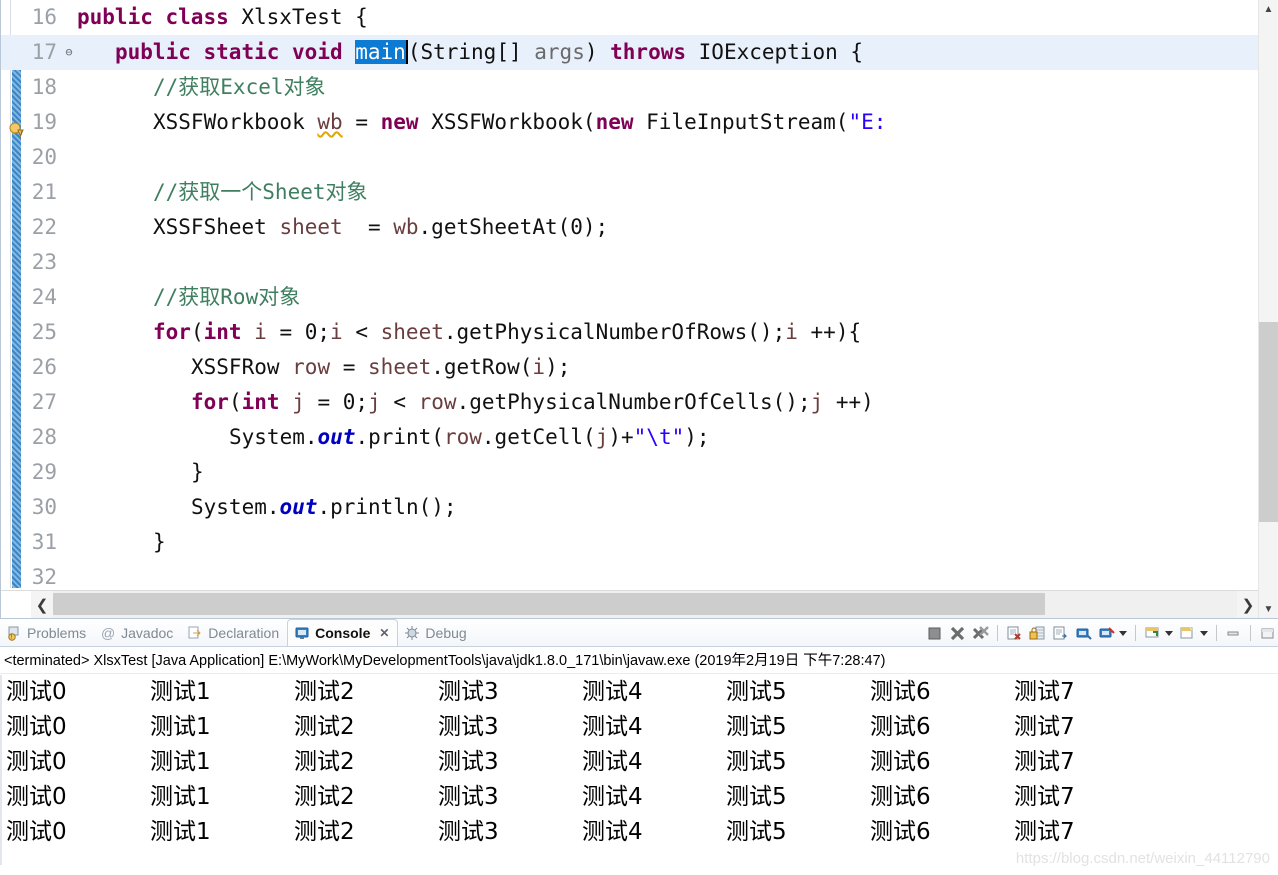  What do you see at coordinates (654, 52) in the screenshot?
I see `code-token: throws` at bounding box center [654, 52].